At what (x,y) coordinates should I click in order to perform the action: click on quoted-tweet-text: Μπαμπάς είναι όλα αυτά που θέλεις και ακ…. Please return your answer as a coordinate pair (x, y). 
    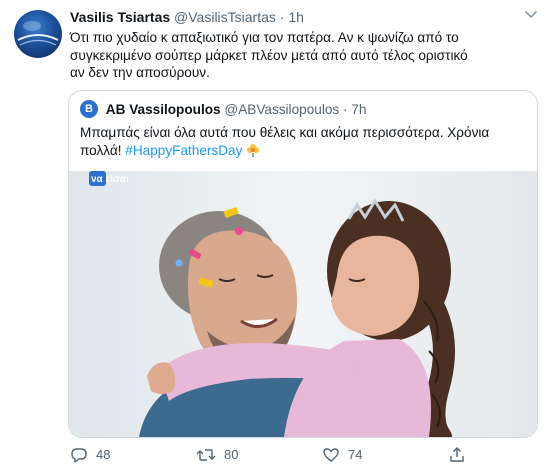
    Looking at the image, I should click on (302, 142).